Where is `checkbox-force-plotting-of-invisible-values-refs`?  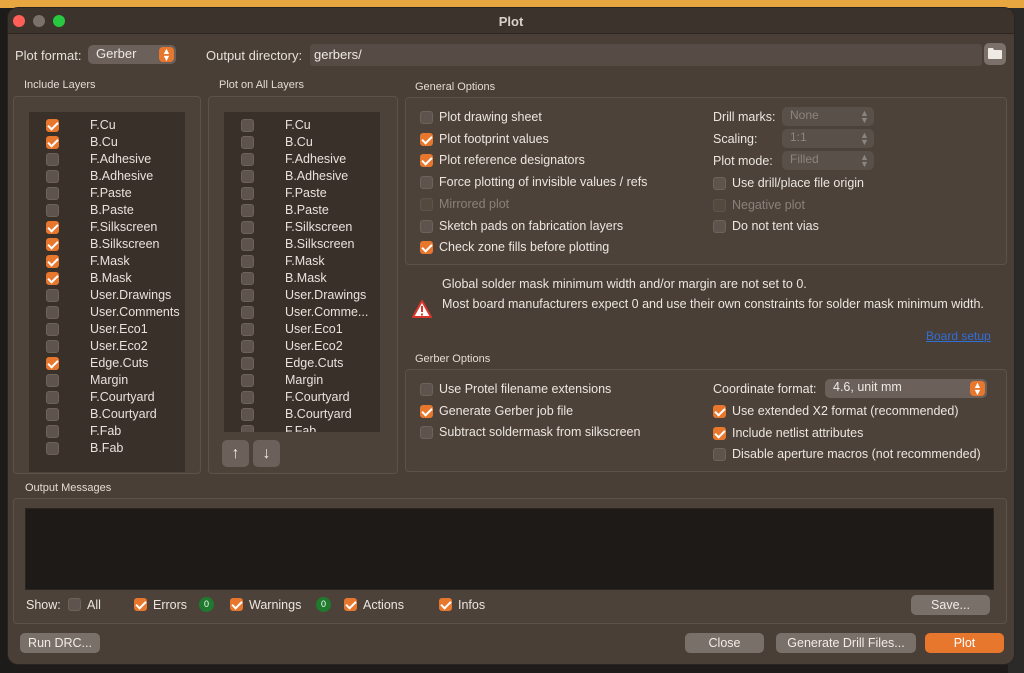
checkbox-force-plotting-of-invisible-values-refs is located at coordinates (426, 183).